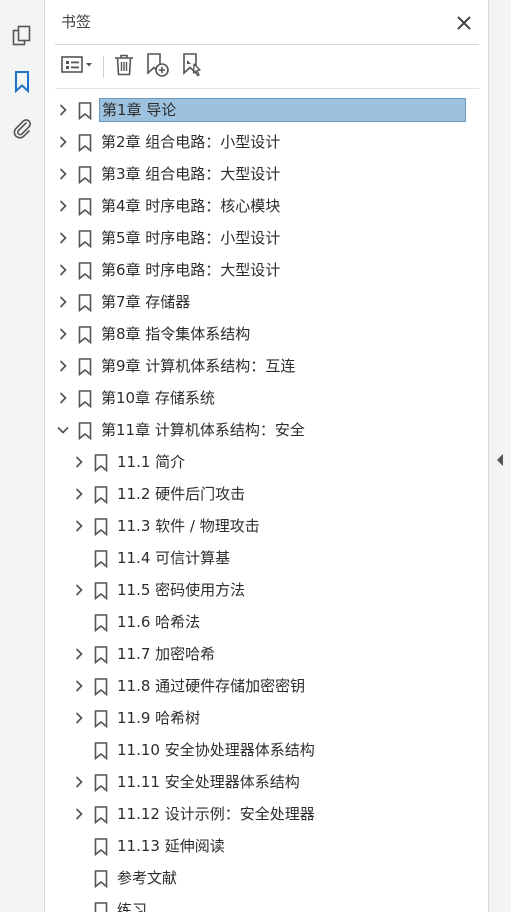  Describe the element at coordinates (22, 36) in the screenshot. I see `page-thumbnails-icon` at that location.